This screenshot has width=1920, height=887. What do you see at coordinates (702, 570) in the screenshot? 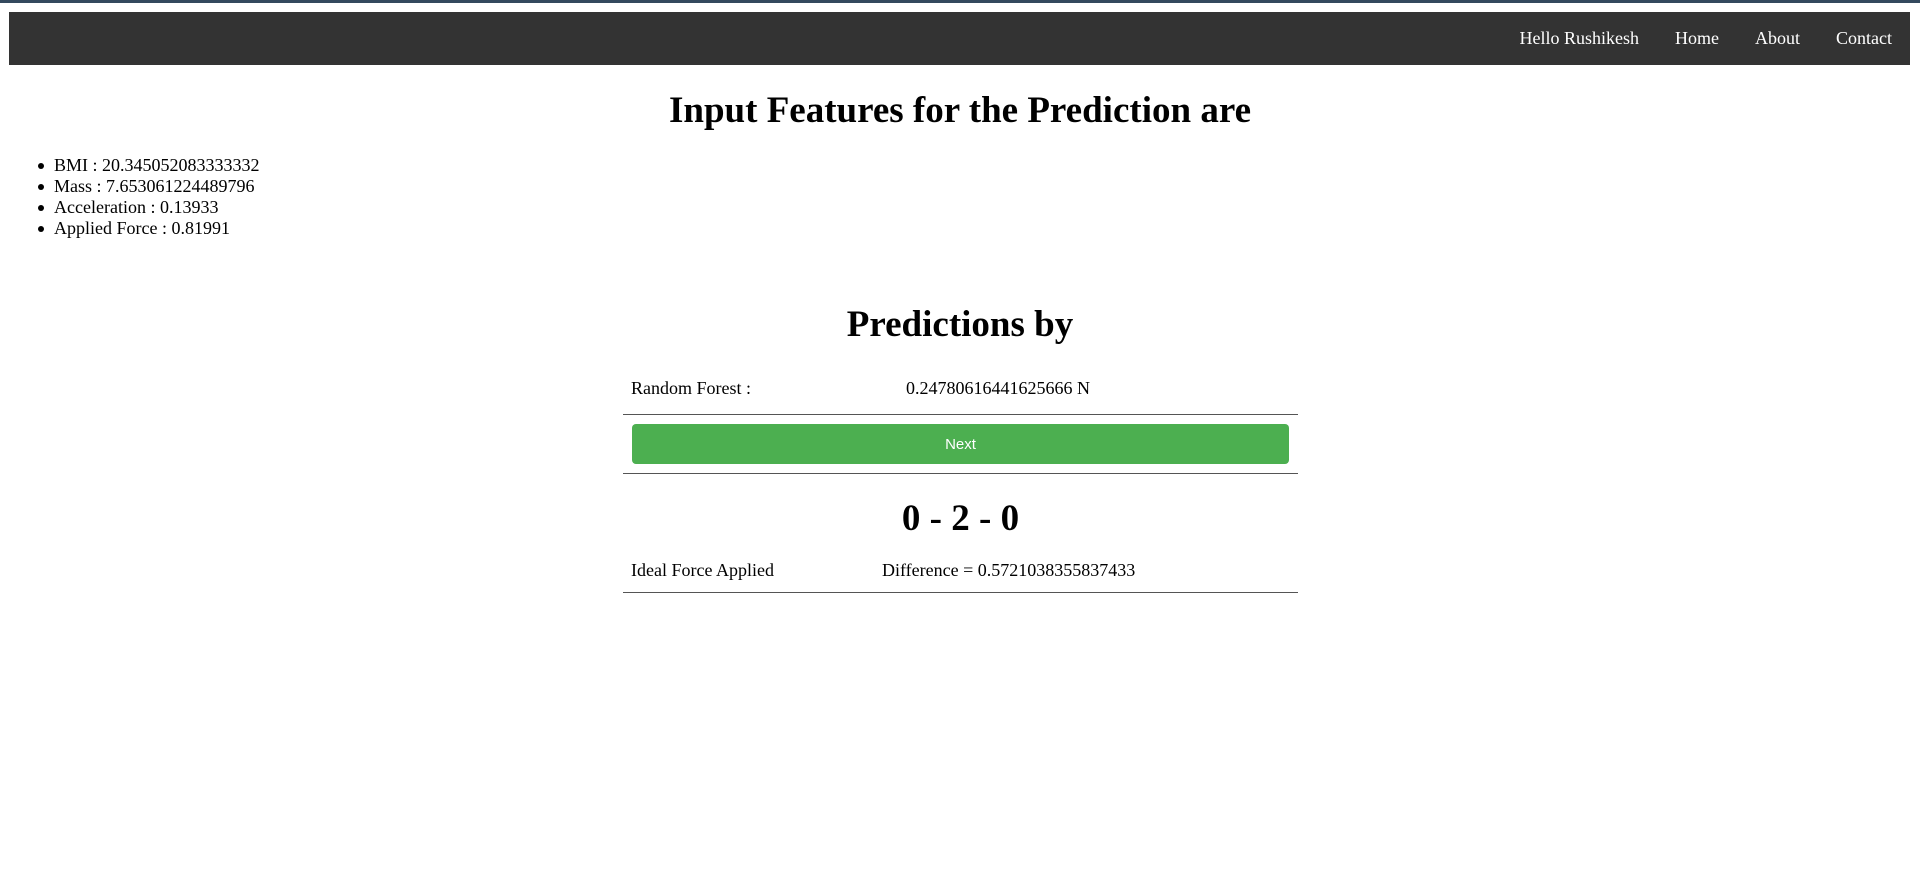
I see `ideal-label: Ideal Force Applied` at bounding box center [702, 570].